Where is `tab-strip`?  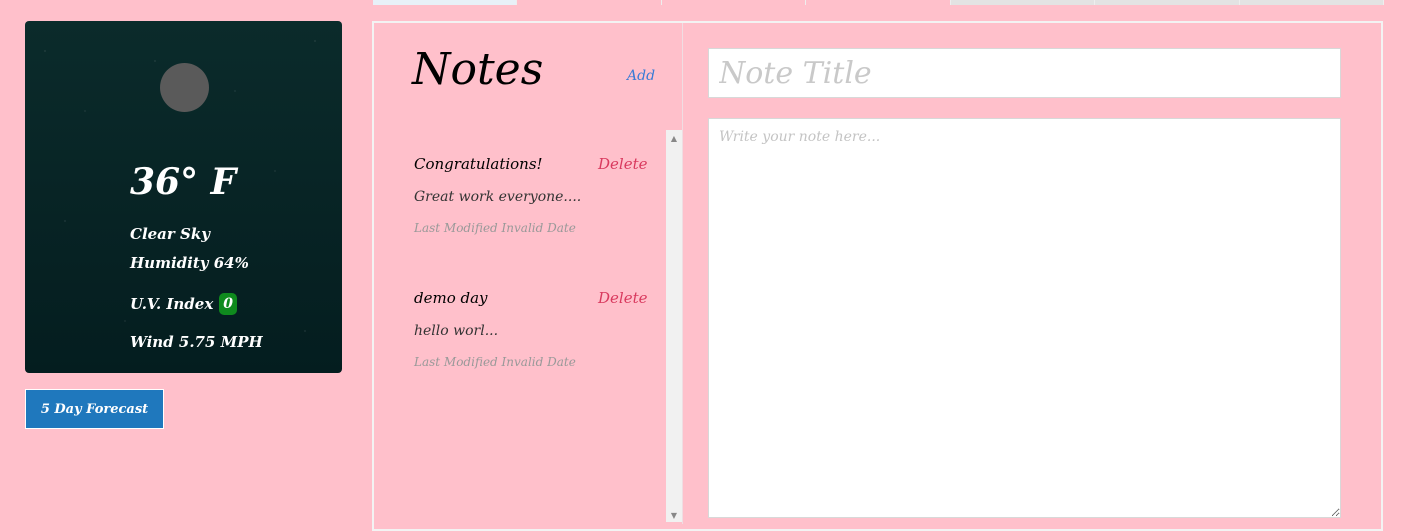
tab-strip is located at coordinates (878, 2).